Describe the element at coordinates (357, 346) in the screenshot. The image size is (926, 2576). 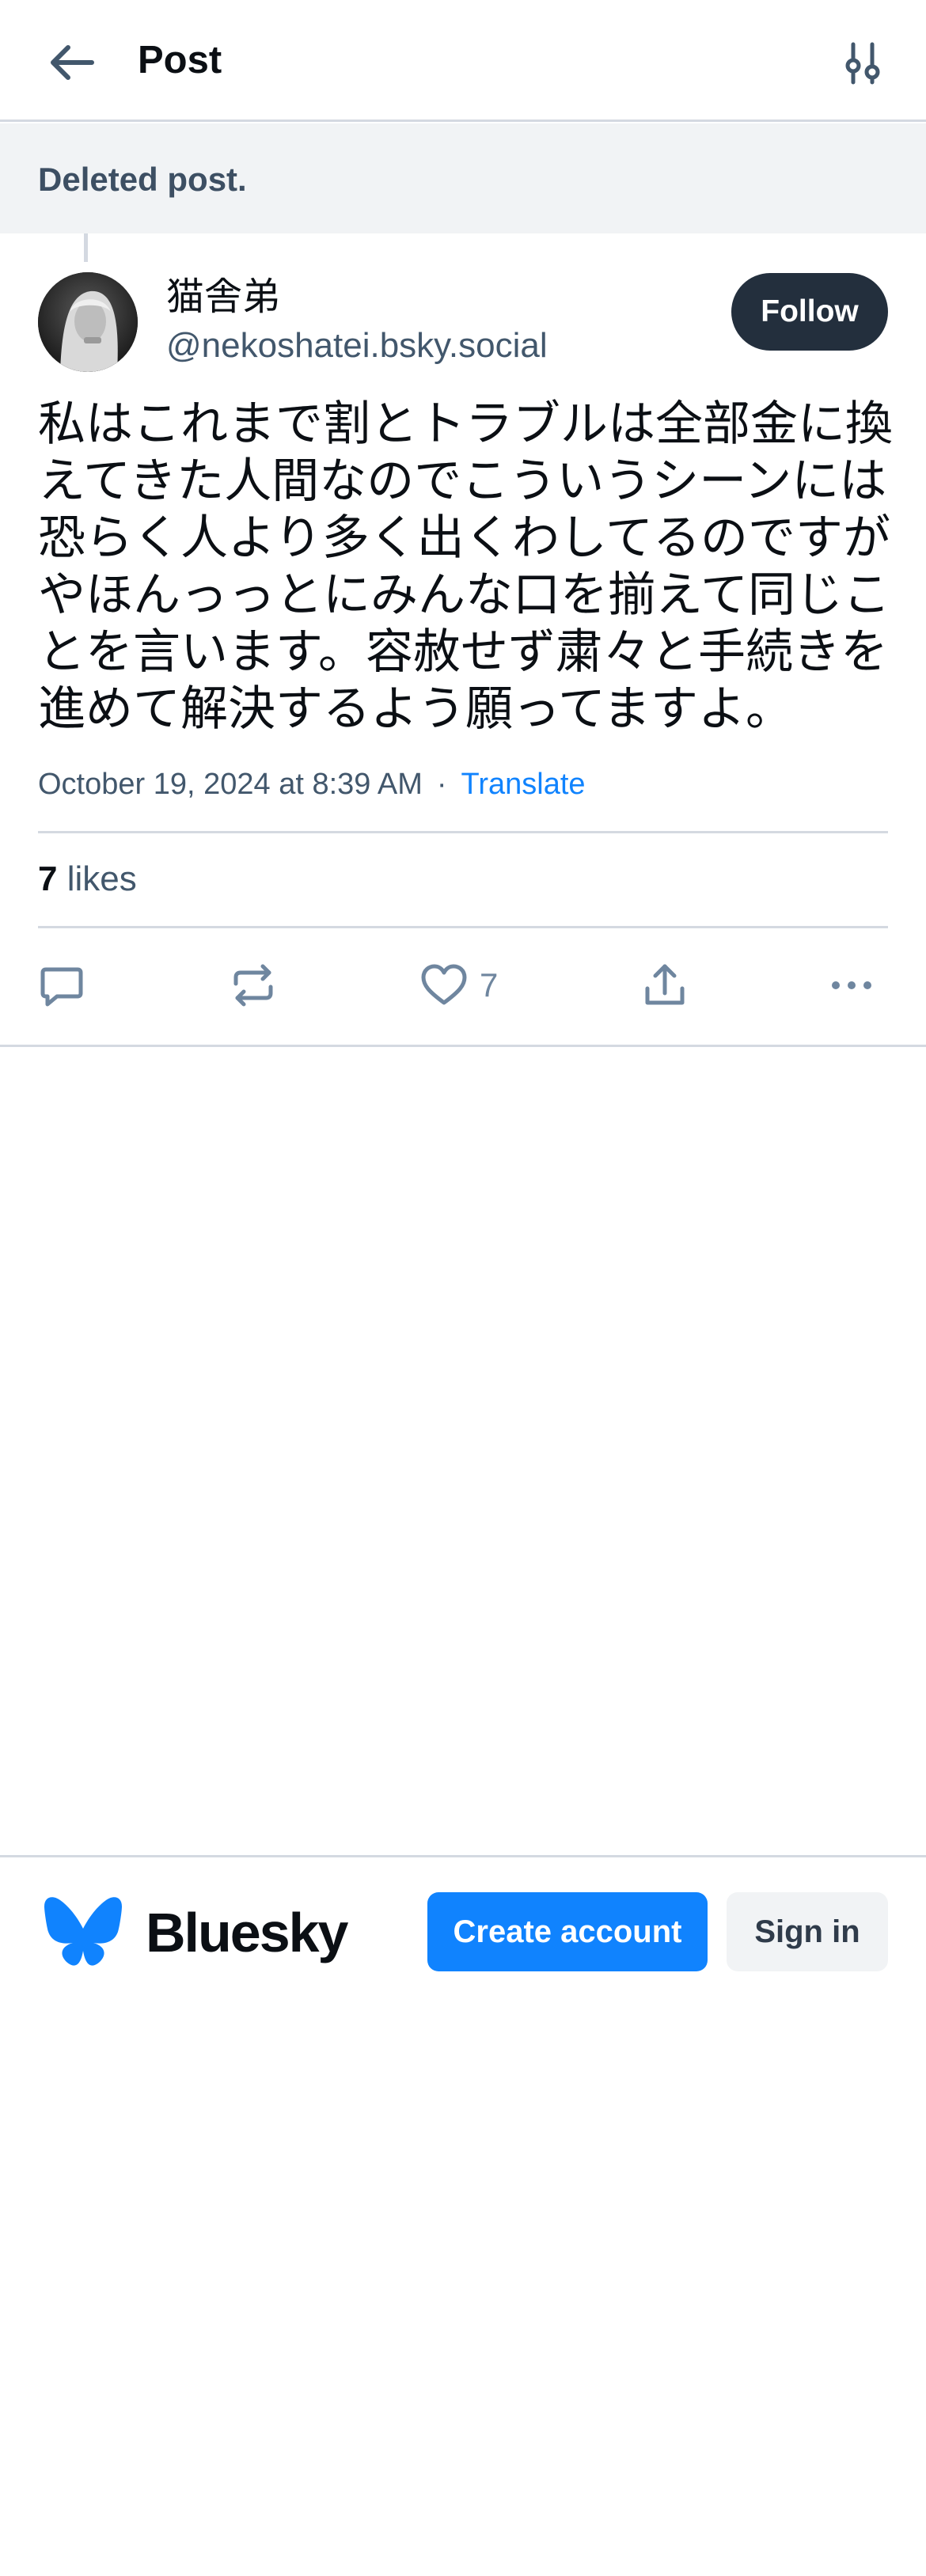
I see `author-handle: @nekoshatei.bsky.social` at that location.